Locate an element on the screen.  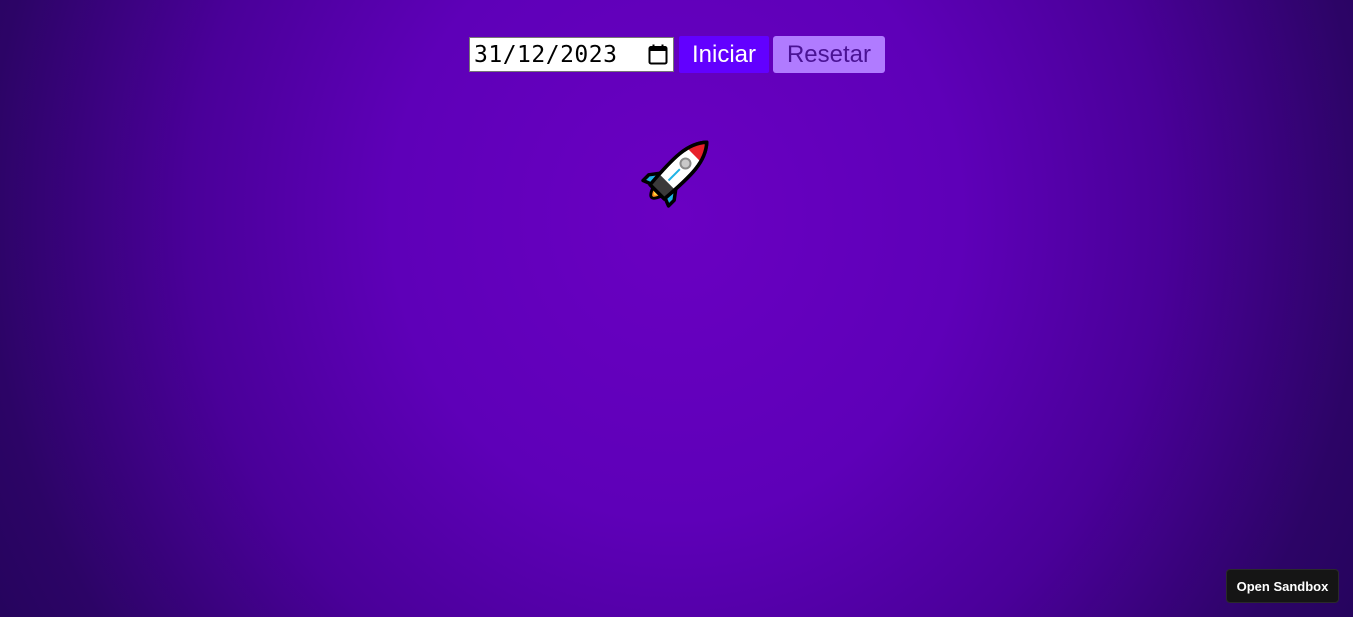
date-input: 31/12/2023 is located at coordinates (571, 54).